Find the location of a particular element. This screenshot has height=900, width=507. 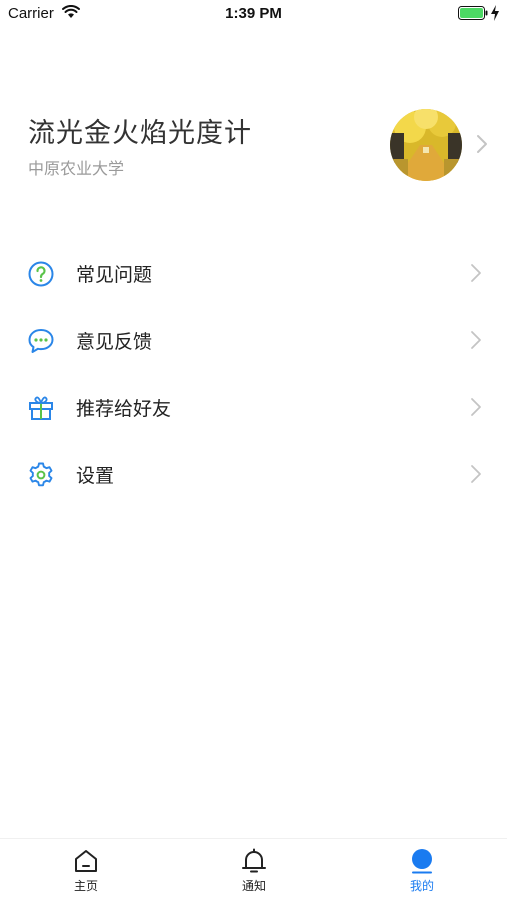

chat-bubbles-icon is located at coordinates (41, 341).